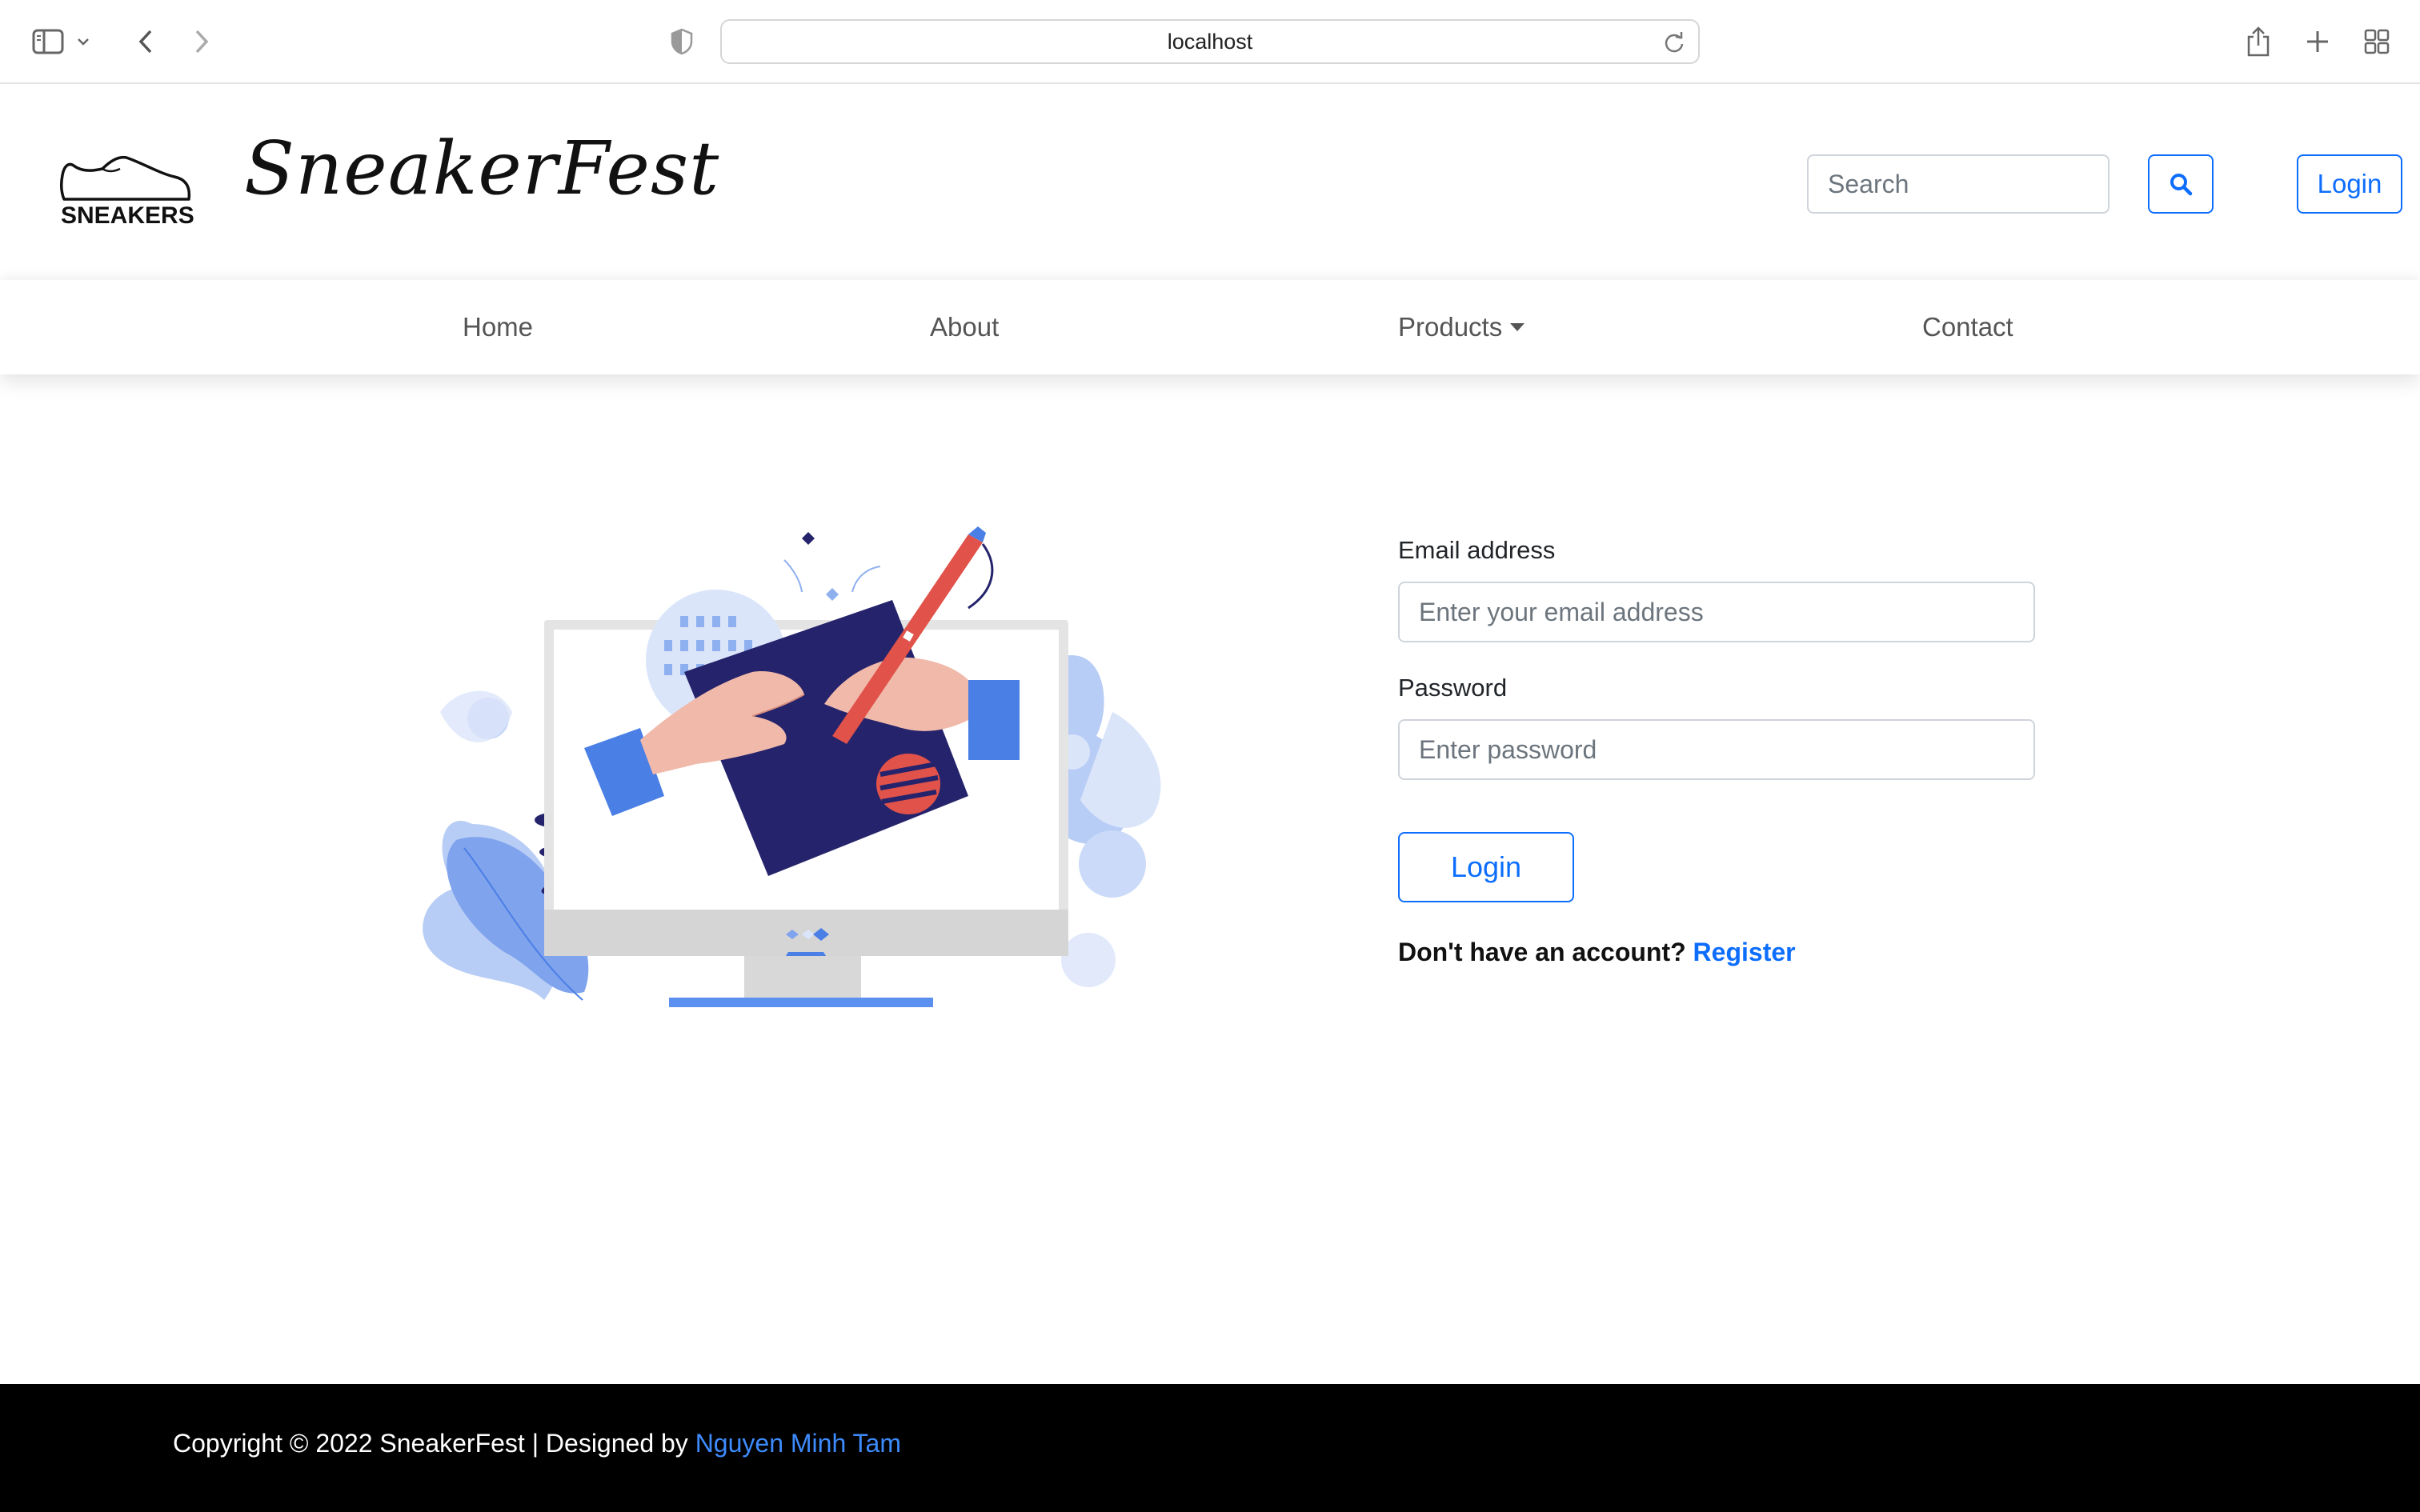 The image size is (2420, 1512). What do you see at coordinates (127, 215) in the screenshot?
I see `logo-text: SNEAKERS` at bounding box center [127, 215].